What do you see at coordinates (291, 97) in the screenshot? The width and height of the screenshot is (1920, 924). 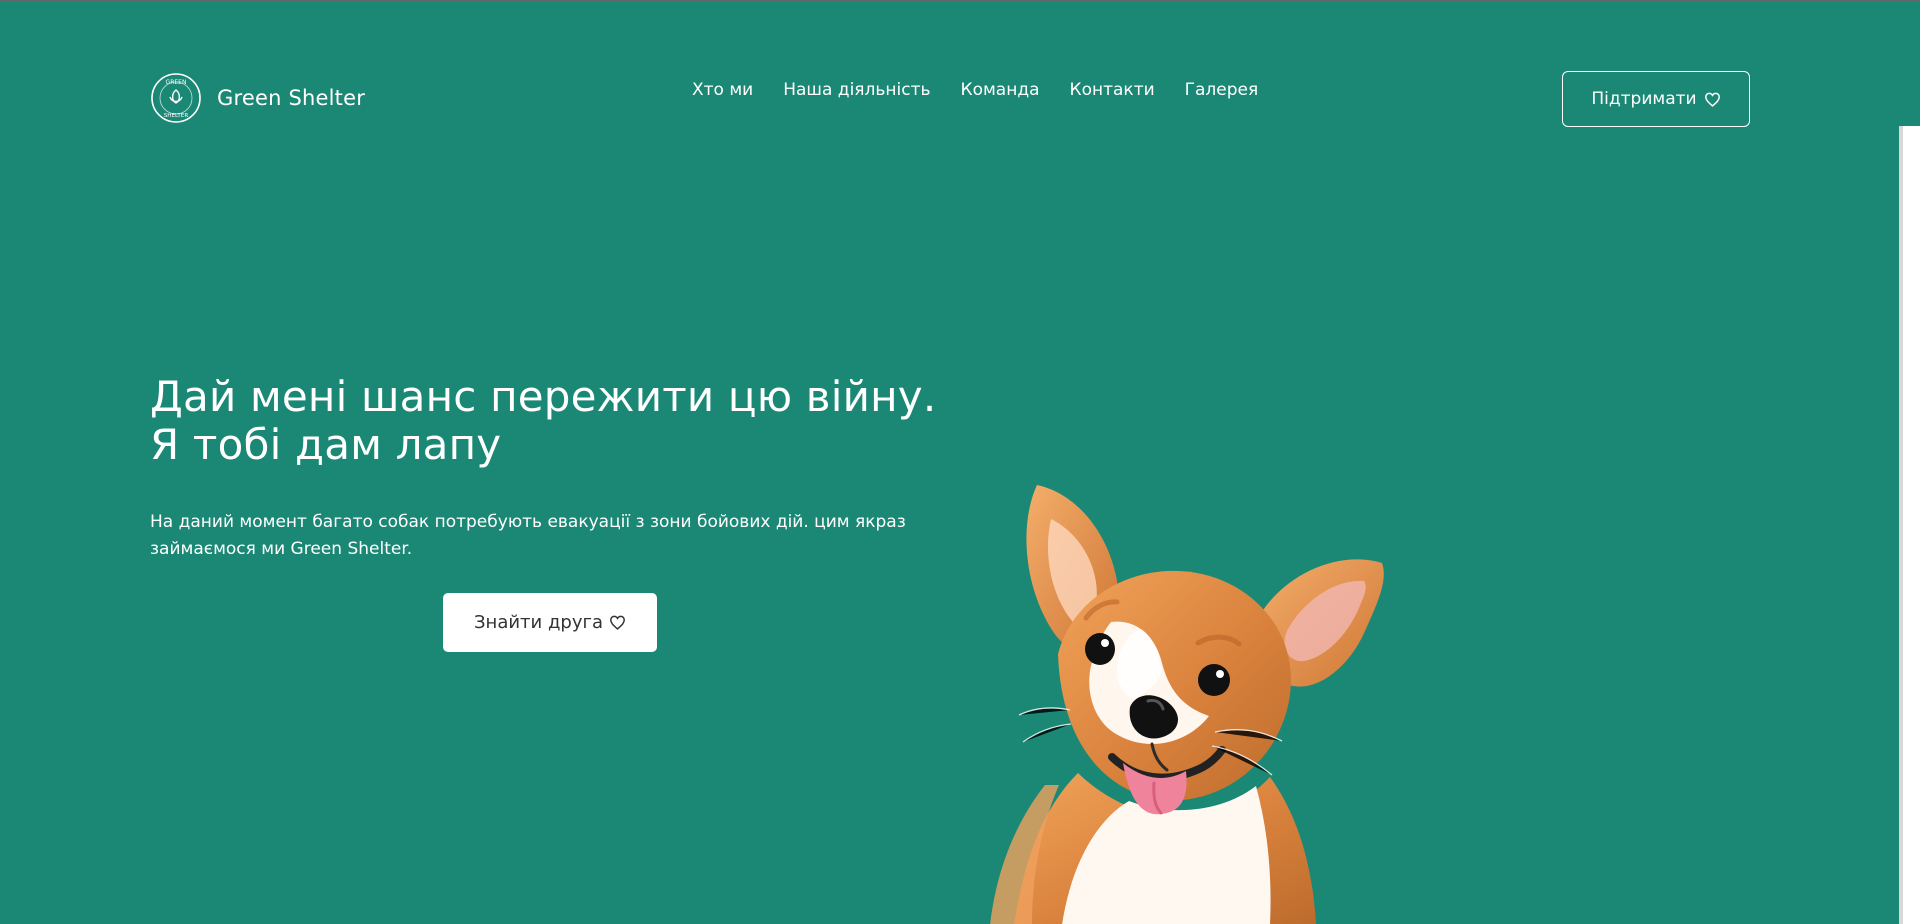 I see `brand-name: Green Shelter` at bounding box center [291, 97].